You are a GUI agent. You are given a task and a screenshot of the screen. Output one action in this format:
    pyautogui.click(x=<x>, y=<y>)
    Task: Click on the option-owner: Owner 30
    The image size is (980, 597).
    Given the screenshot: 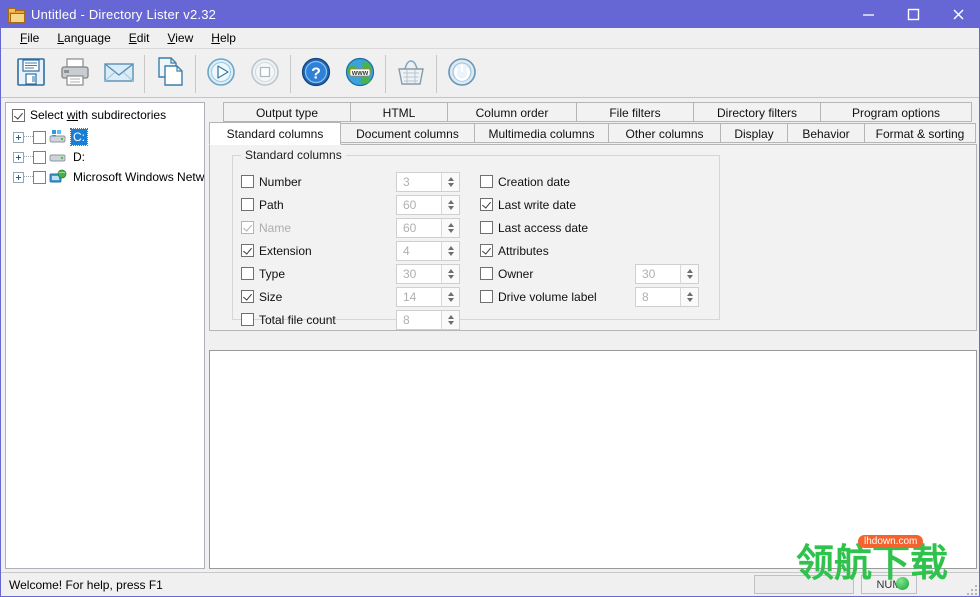 What is the action you would take?
    pyautogui.click(x=589, y=273)
    